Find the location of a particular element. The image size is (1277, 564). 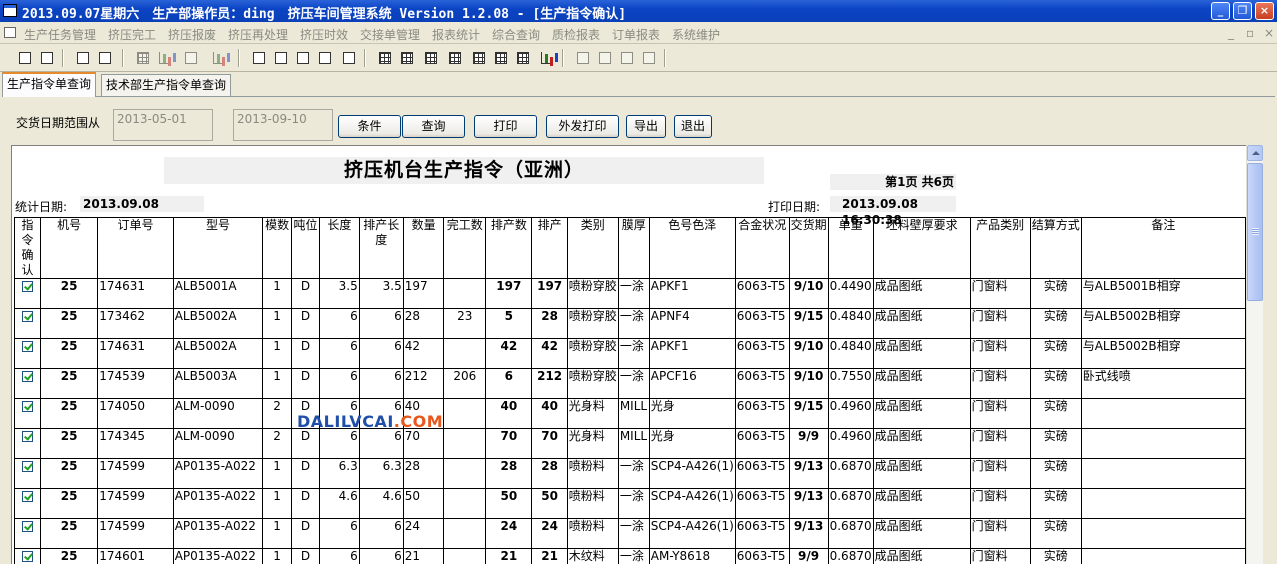

col-header: 长度 is located at coordinates (339, 248).